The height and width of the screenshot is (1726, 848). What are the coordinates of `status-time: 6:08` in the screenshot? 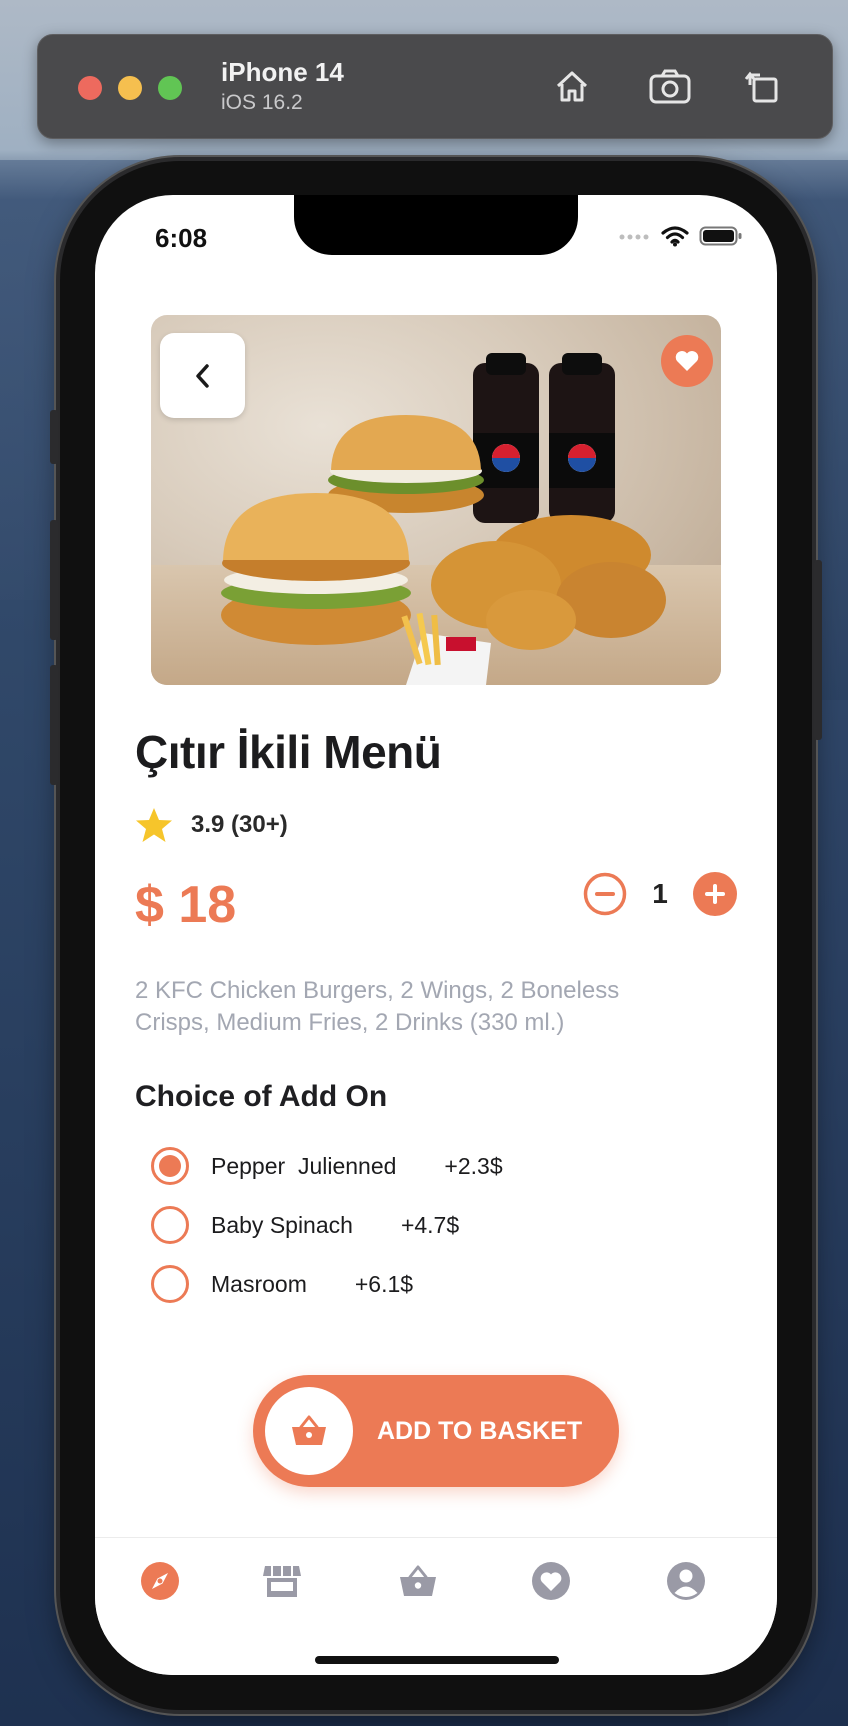 It's located at (181, 238).